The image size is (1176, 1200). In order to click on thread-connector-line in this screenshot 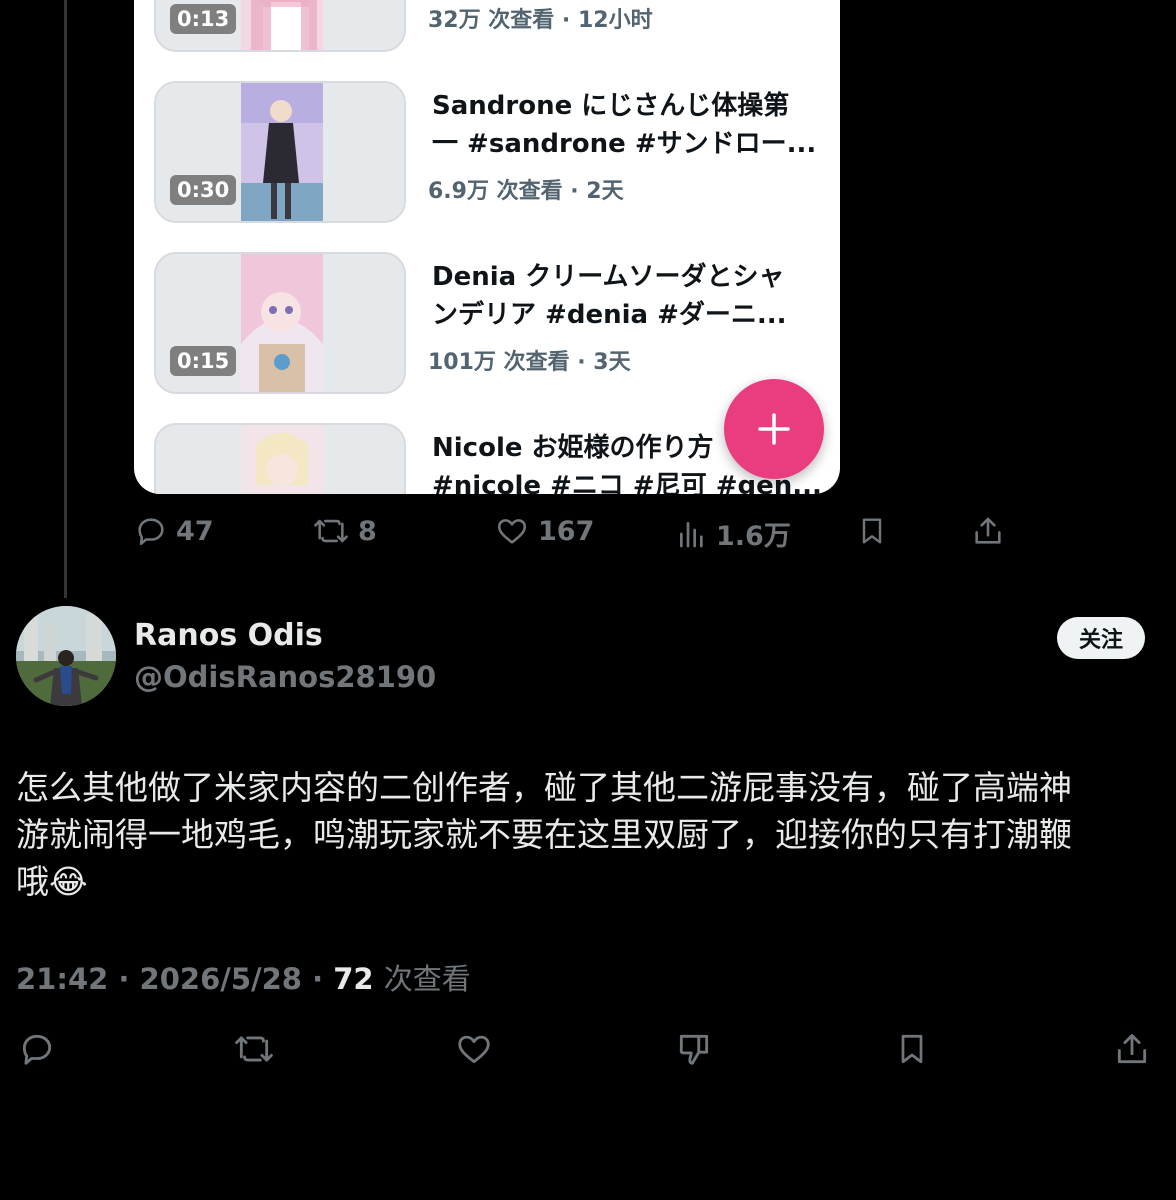, I will do `click(65, 299)`.